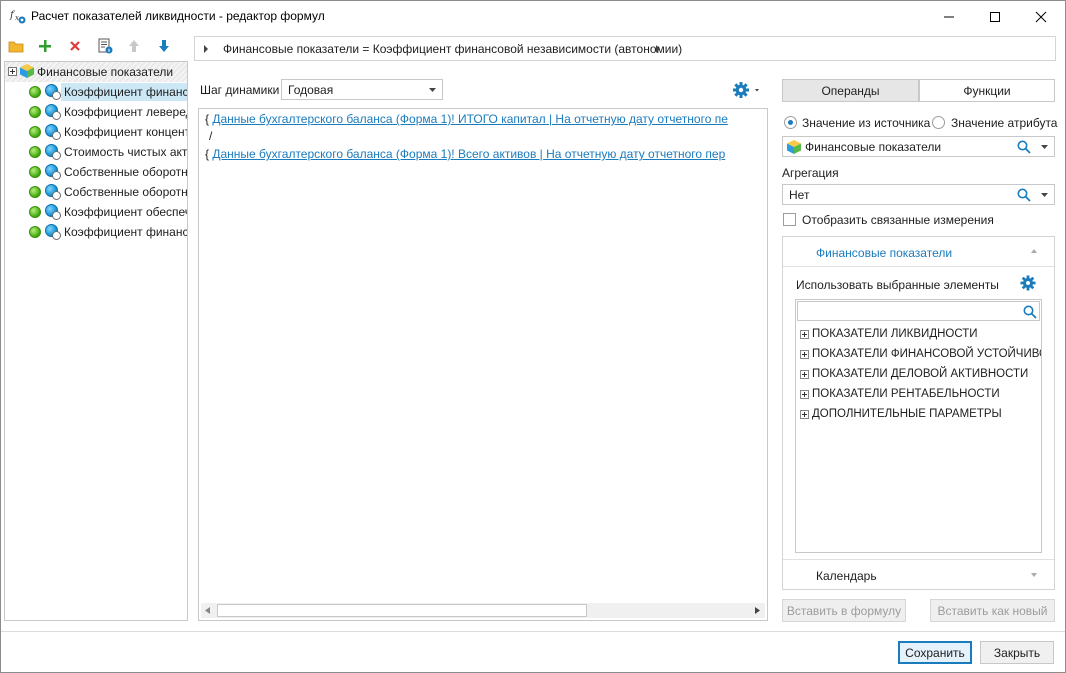  Describe the element at coordinates (747, 90) in the screenshot. I see `settings-menu-button` at that location.